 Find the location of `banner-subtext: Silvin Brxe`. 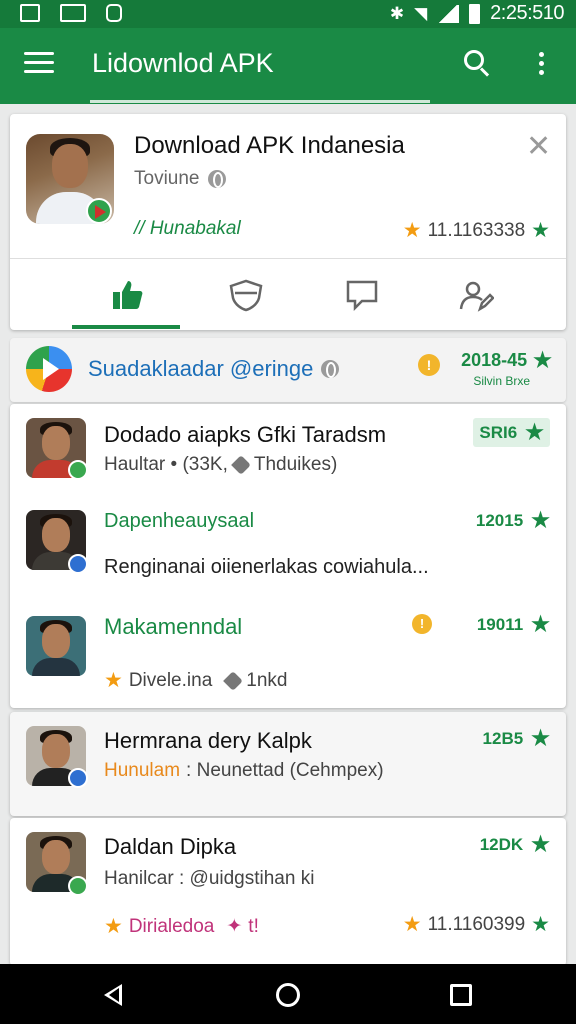

banner-subtext: Silvin Brxe is located at coordinates (501, 381).